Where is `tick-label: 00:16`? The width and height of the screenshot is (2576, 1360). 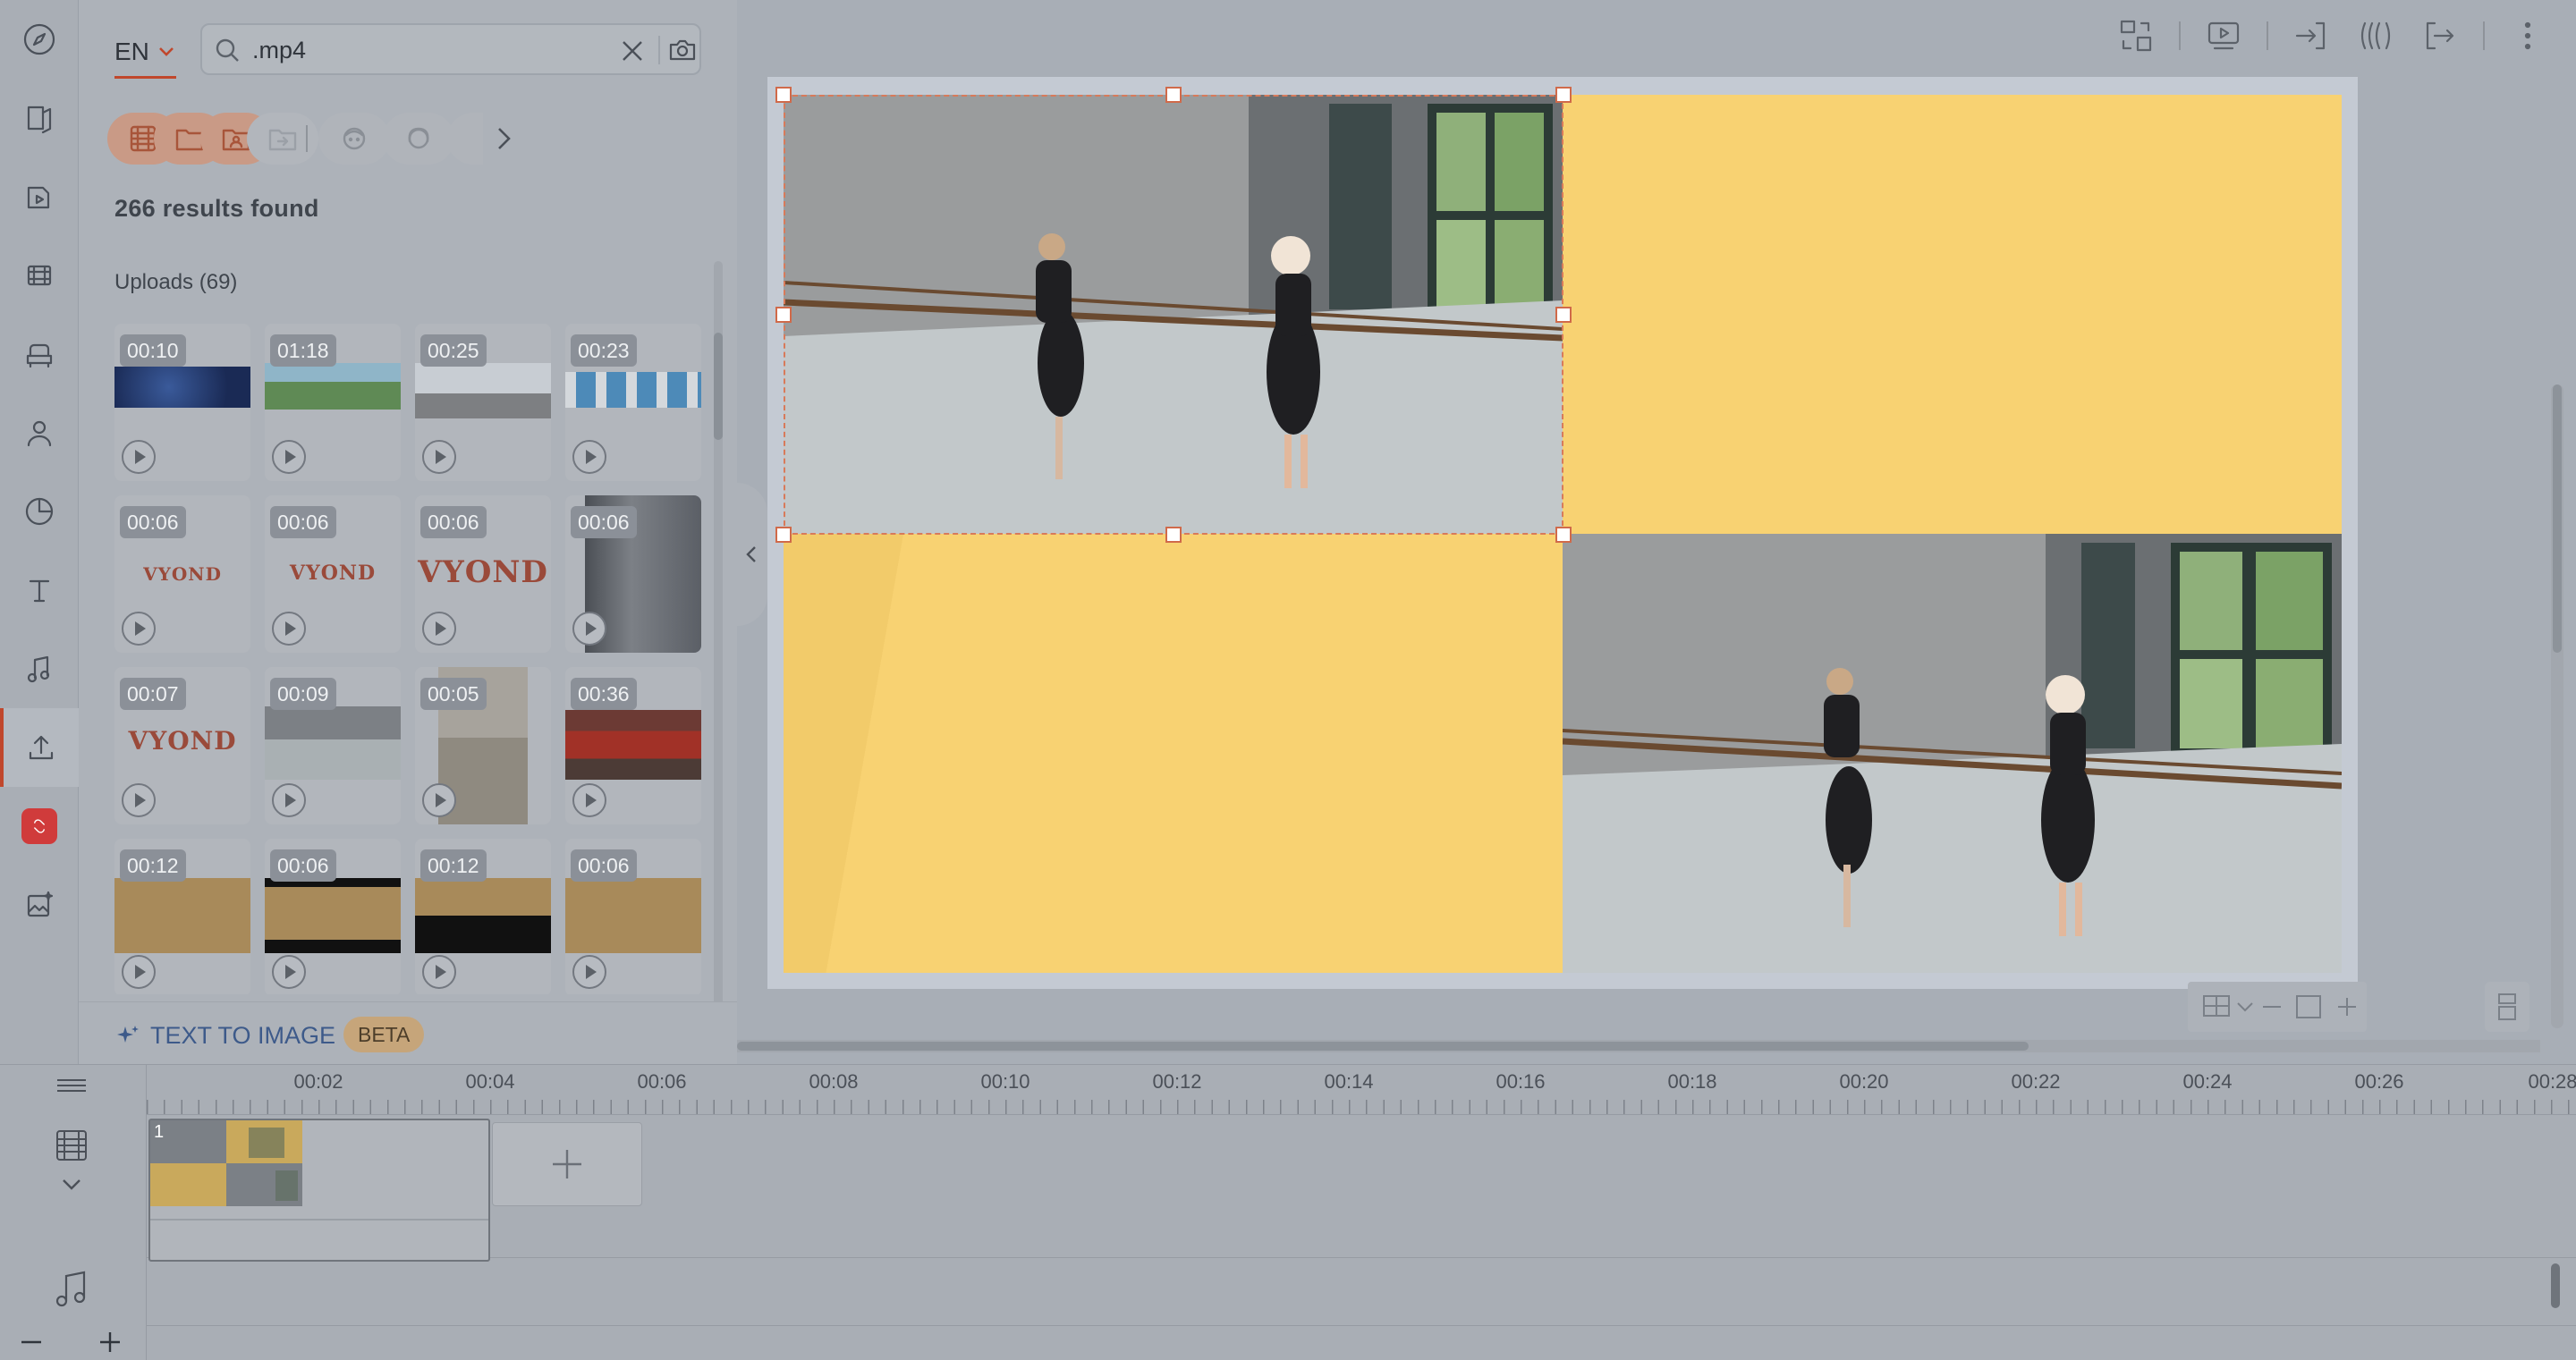 tick-label: 00:16 is located at coordinates (1521, 1081).